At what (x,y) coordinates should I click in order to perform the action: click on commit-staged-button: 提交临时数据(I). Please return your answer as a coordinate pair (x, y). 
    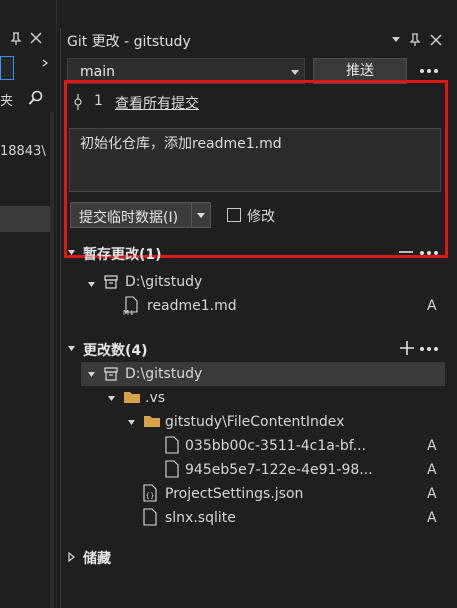
    Looking at the image, I should click on (135, 215).